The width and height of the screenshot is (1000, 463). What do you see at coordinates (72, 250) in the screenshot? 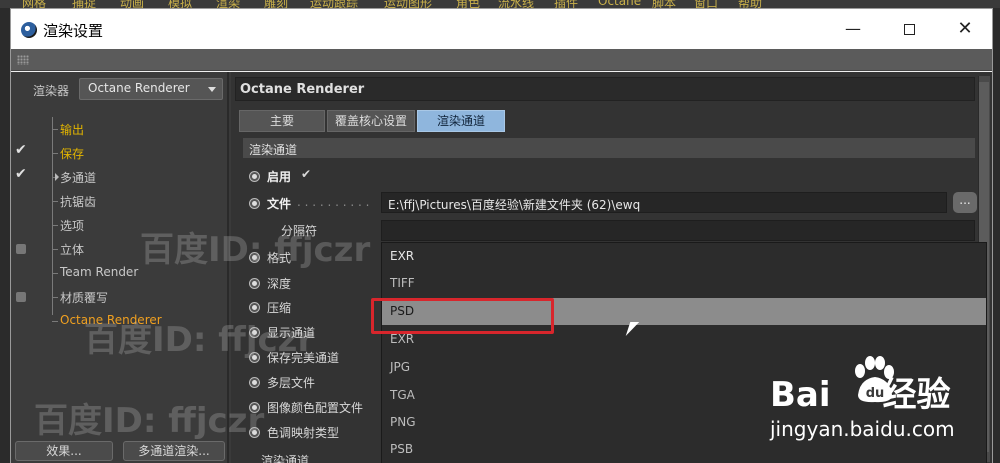
I see `tree-item-label: 立体` at bounding box center [72, 250].